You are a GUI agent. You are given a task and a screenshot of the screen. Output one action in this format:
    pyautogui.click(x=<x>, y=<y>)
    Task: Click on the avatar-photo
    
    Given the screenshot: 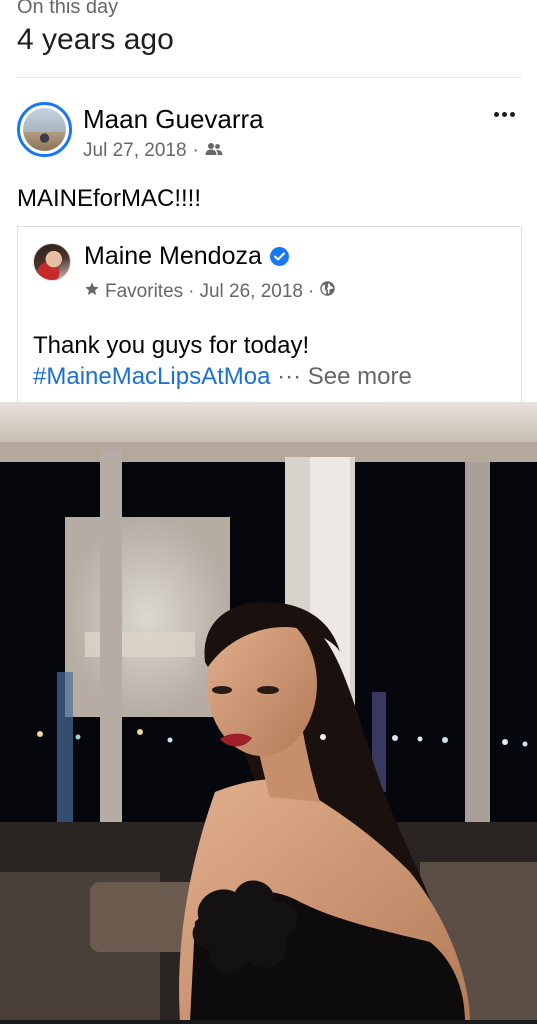 What is the action you would take?
    pyautogui.click(x=44, y=129)
    